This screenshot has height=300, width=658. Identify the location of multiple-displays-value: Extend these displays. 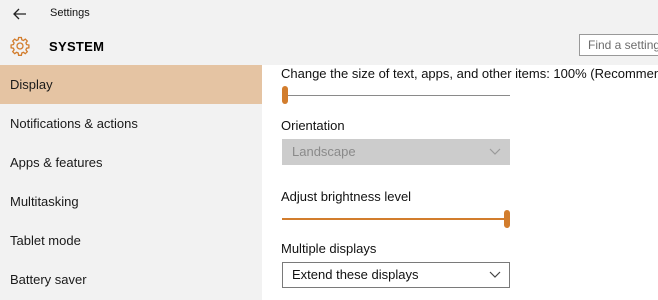
(355, 274).